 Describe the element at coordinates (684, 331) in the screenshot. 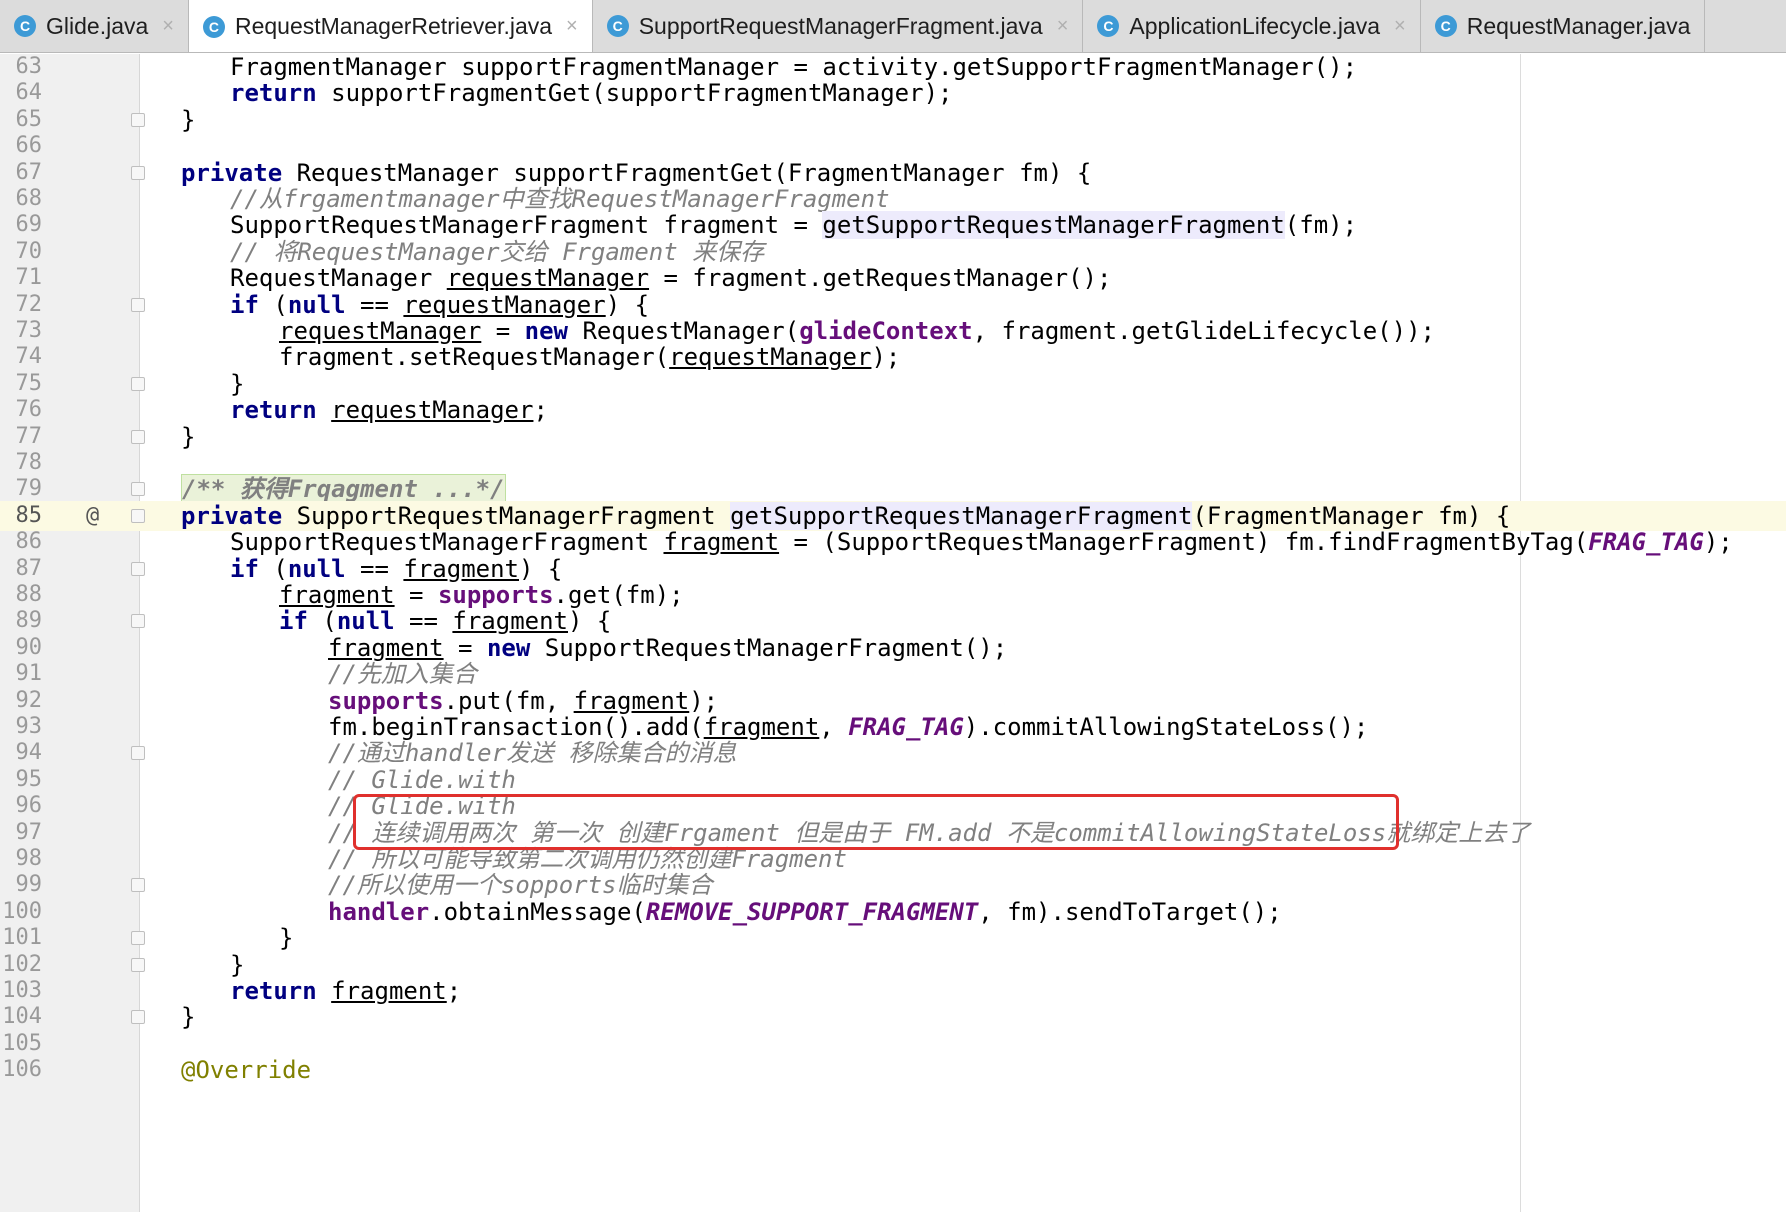

I see `code-token: RequestManager(` at that location.